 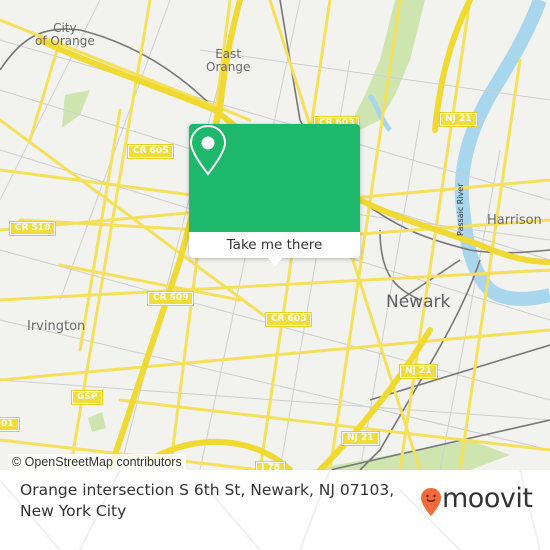 What do you see at coordinates (228, 67) in the screenshot?
I see `place-line: Orange` at bounding box center [228, 67].